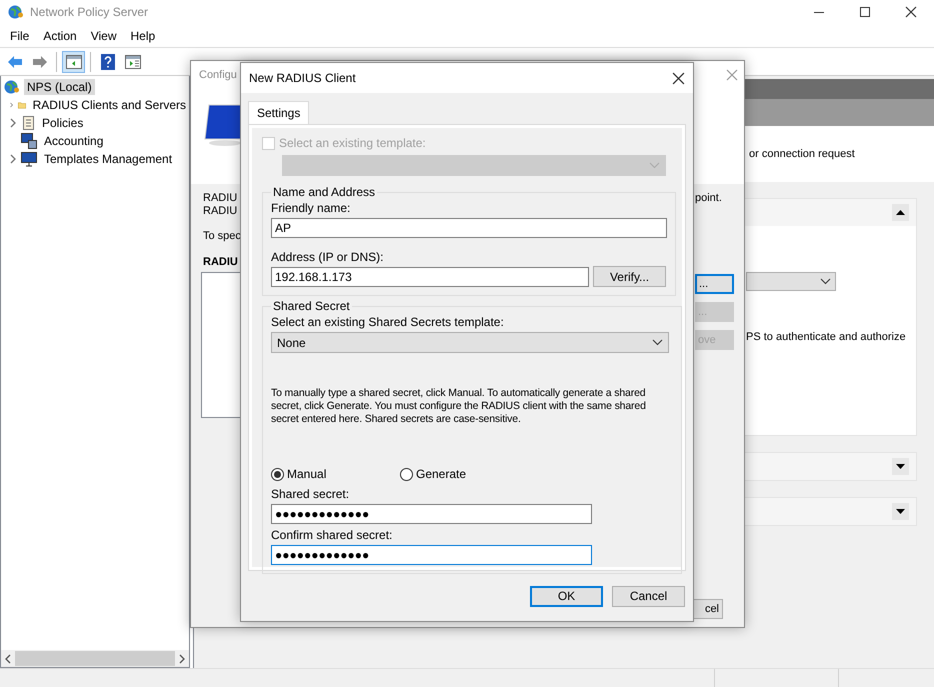 This screenshot has width=934, height=687. I want to click on menu-item: File, so click(19, 35).